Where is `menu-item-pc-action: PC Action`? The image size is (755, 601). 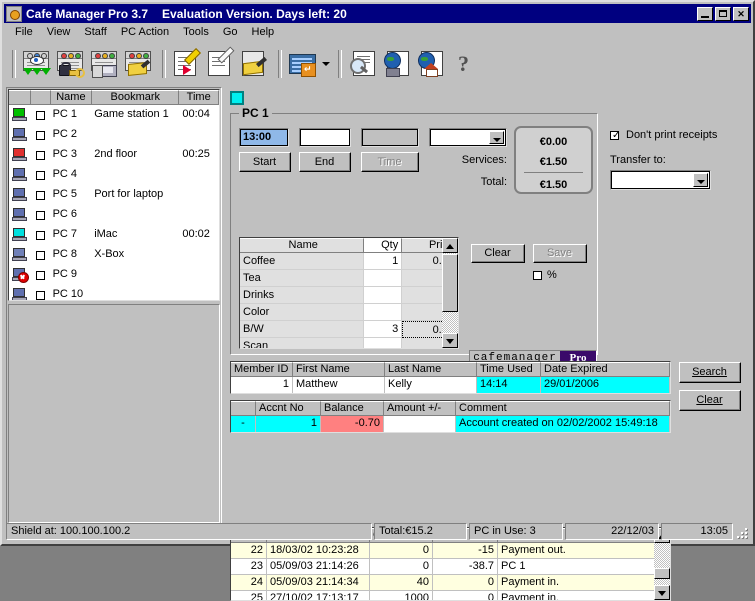
menu-item-pc-action: PC Action is located at coordinates (145, 32).